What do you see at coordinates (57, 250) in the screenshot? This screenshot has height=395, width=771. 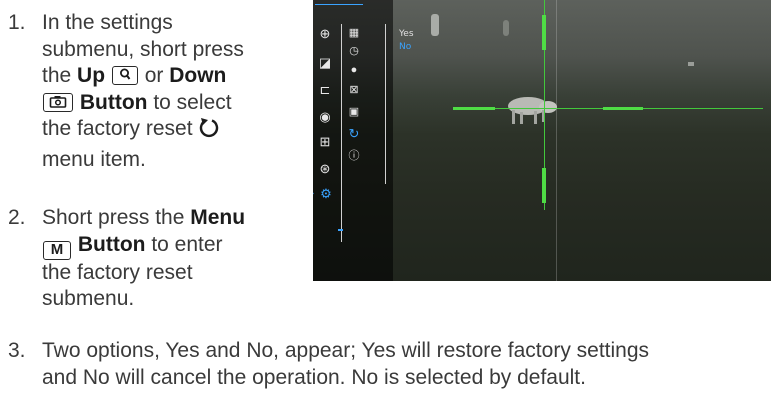 I see `menu-key-icon: M` at bounding box center [57, 250].